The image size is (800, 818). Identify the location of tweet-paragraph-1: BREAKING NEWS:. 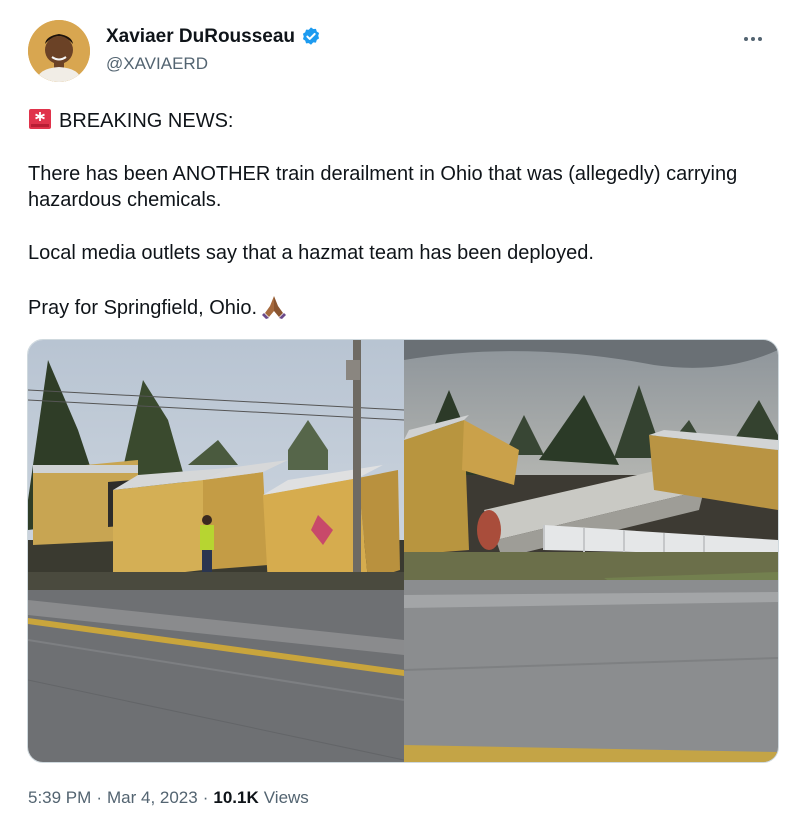
(146, 121).